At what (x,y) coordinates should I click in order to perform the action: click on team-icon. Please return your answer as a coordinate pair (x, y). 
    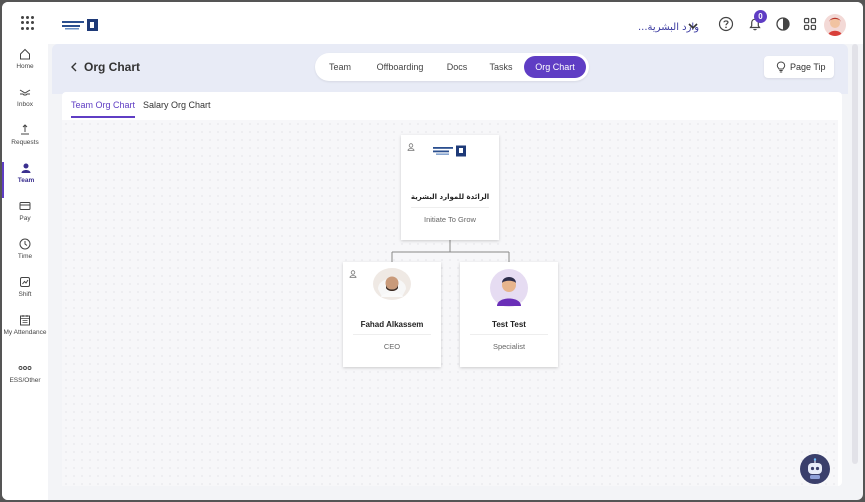
    Looking at the image, I should click on (26, 168).